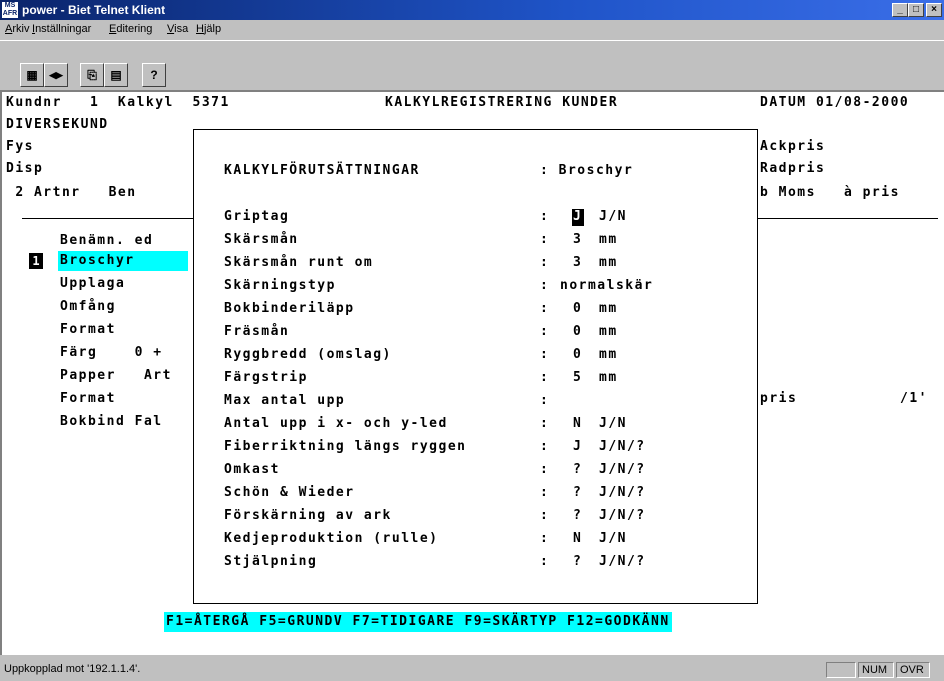  What do you see at coordinates (56, 75) in the screenshot?
I see `disconnect-icon: ◀▶` at bounding box center [56, 75].